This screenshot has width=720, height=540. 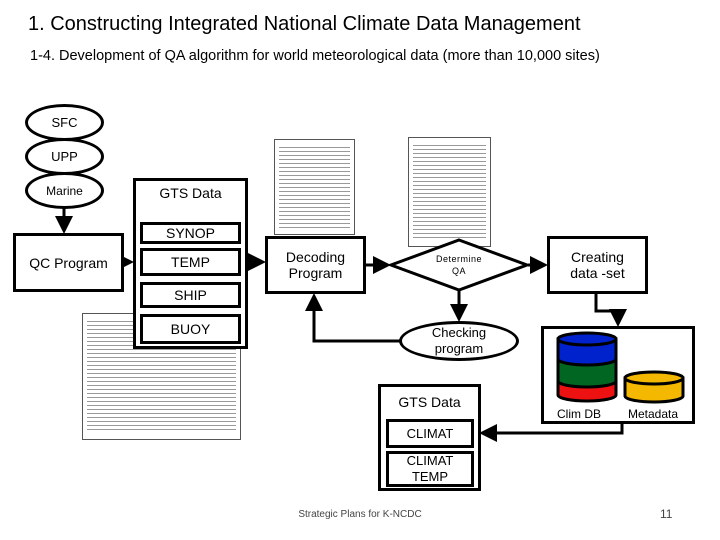 I want to click on gts-item-temp: TEMP, so click(x=190, y=262).